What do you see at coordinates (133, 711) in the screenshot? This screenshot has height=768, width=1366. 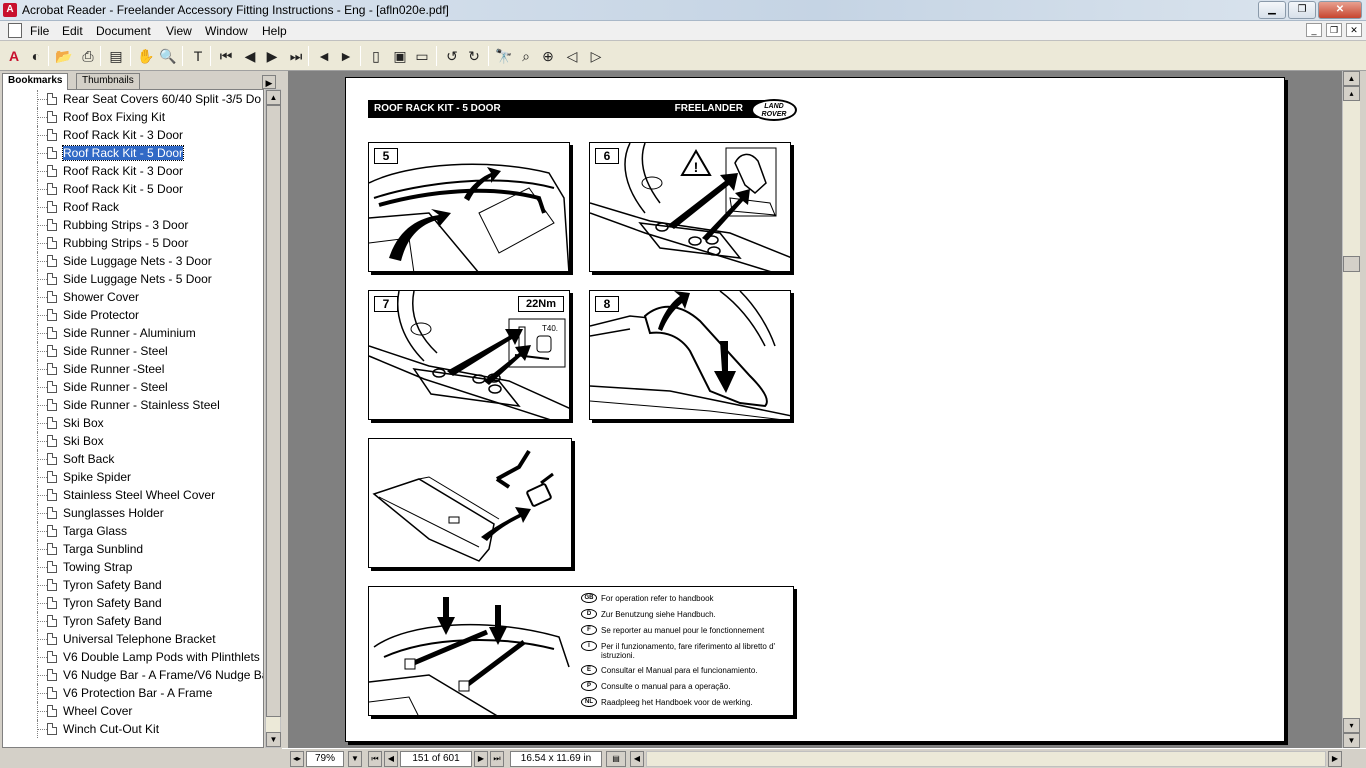 I see `bookmark-item: Wheel Cover` at bounding box center [133, 711].